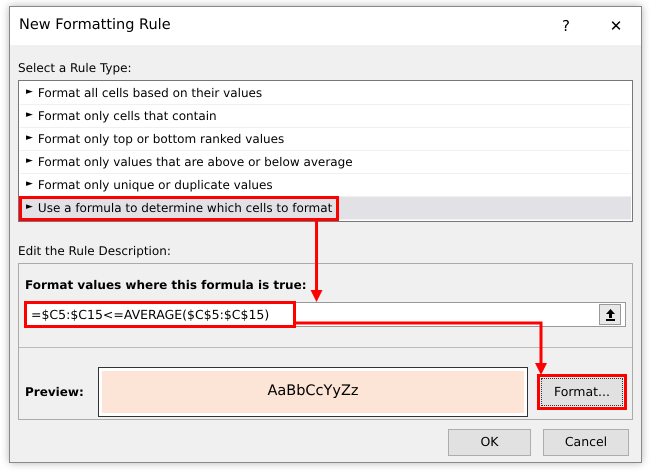 The height and width of the screenshot is (474, 659). Describe the element at coordinates (586, 442) in the screenshot. I see `cancel-button: Cancel` at that location.